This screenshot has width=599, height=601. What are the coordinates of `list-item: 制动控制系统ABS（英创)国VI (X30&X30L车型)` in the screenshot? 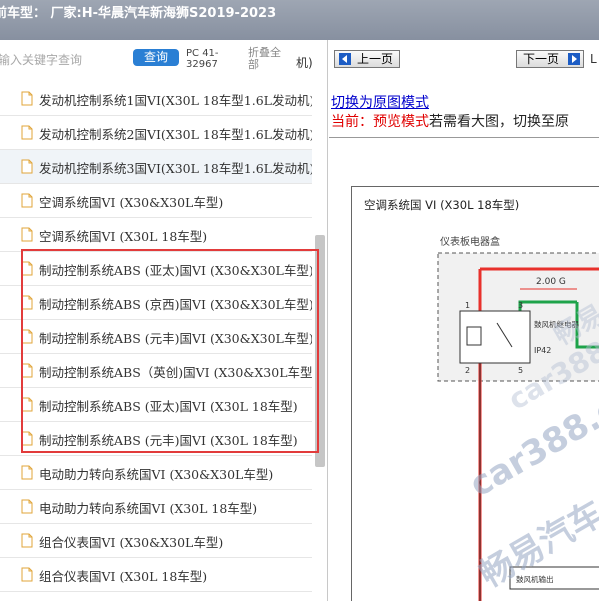 It's located at (156, 371).